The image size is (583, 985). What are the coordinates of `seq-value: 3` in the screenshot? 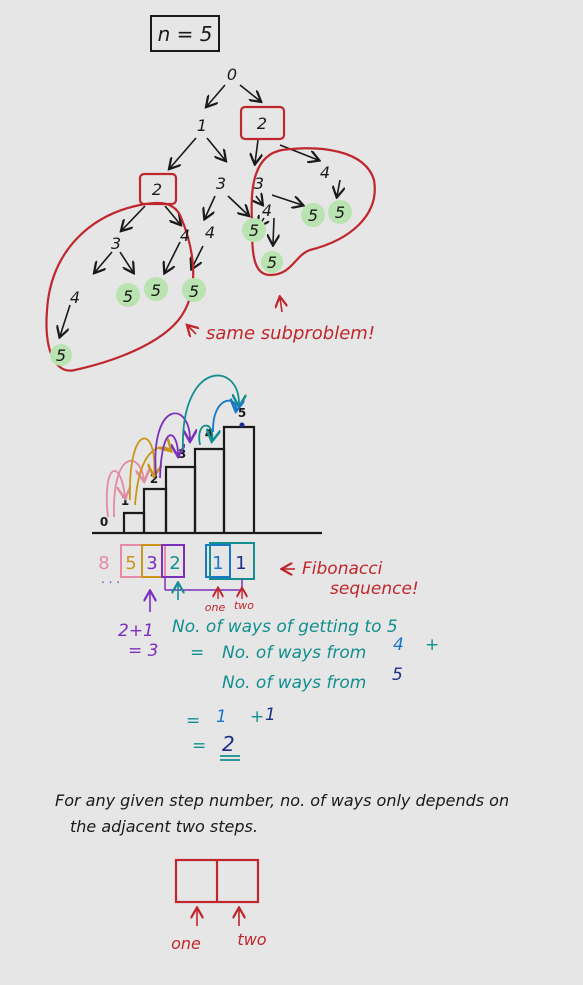 It's located at (151, 563).